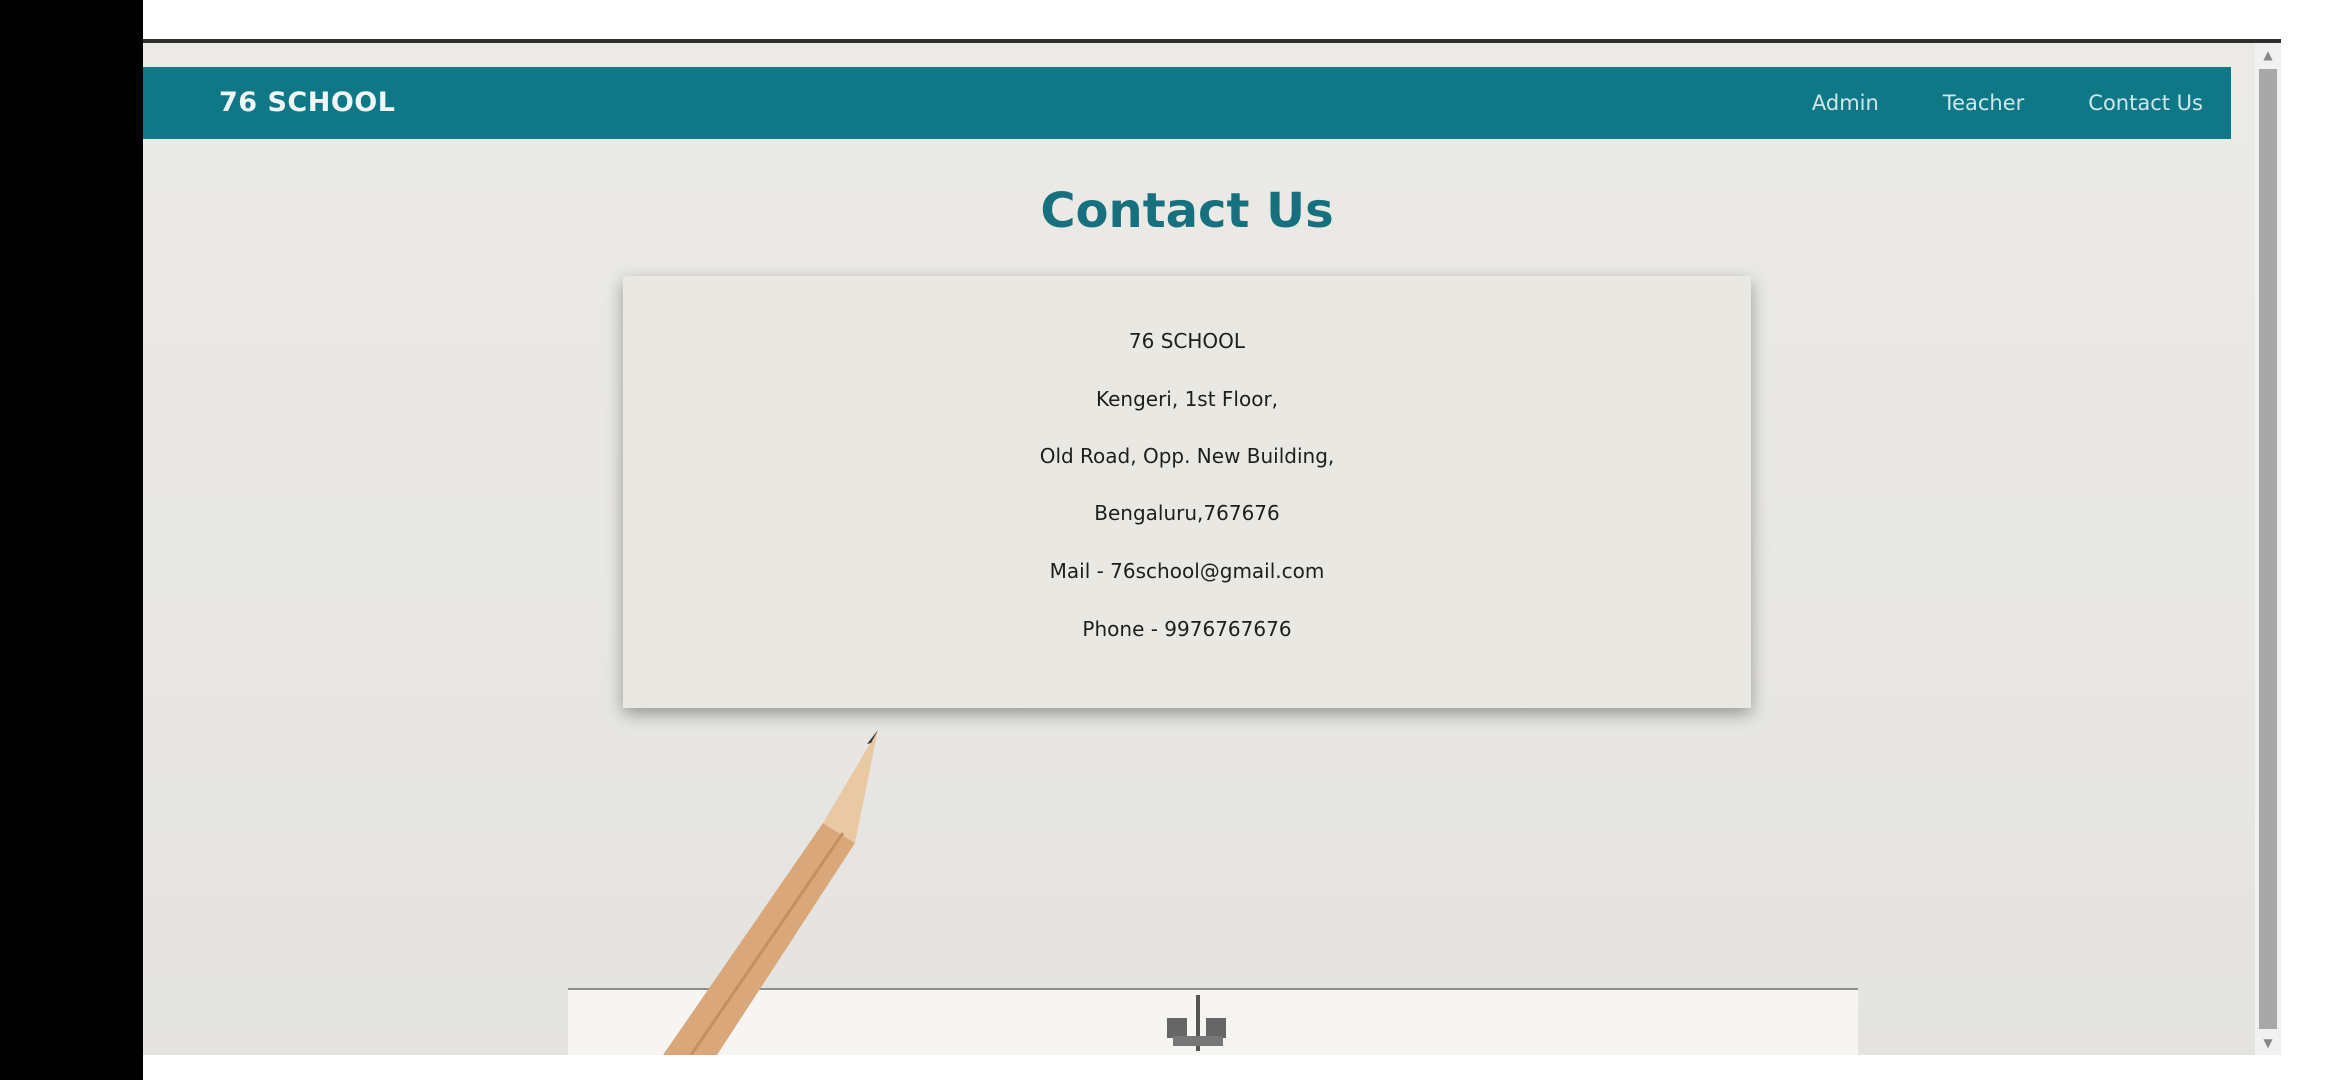  I want to click on page-title: Contact Us, so click(1187, 211).